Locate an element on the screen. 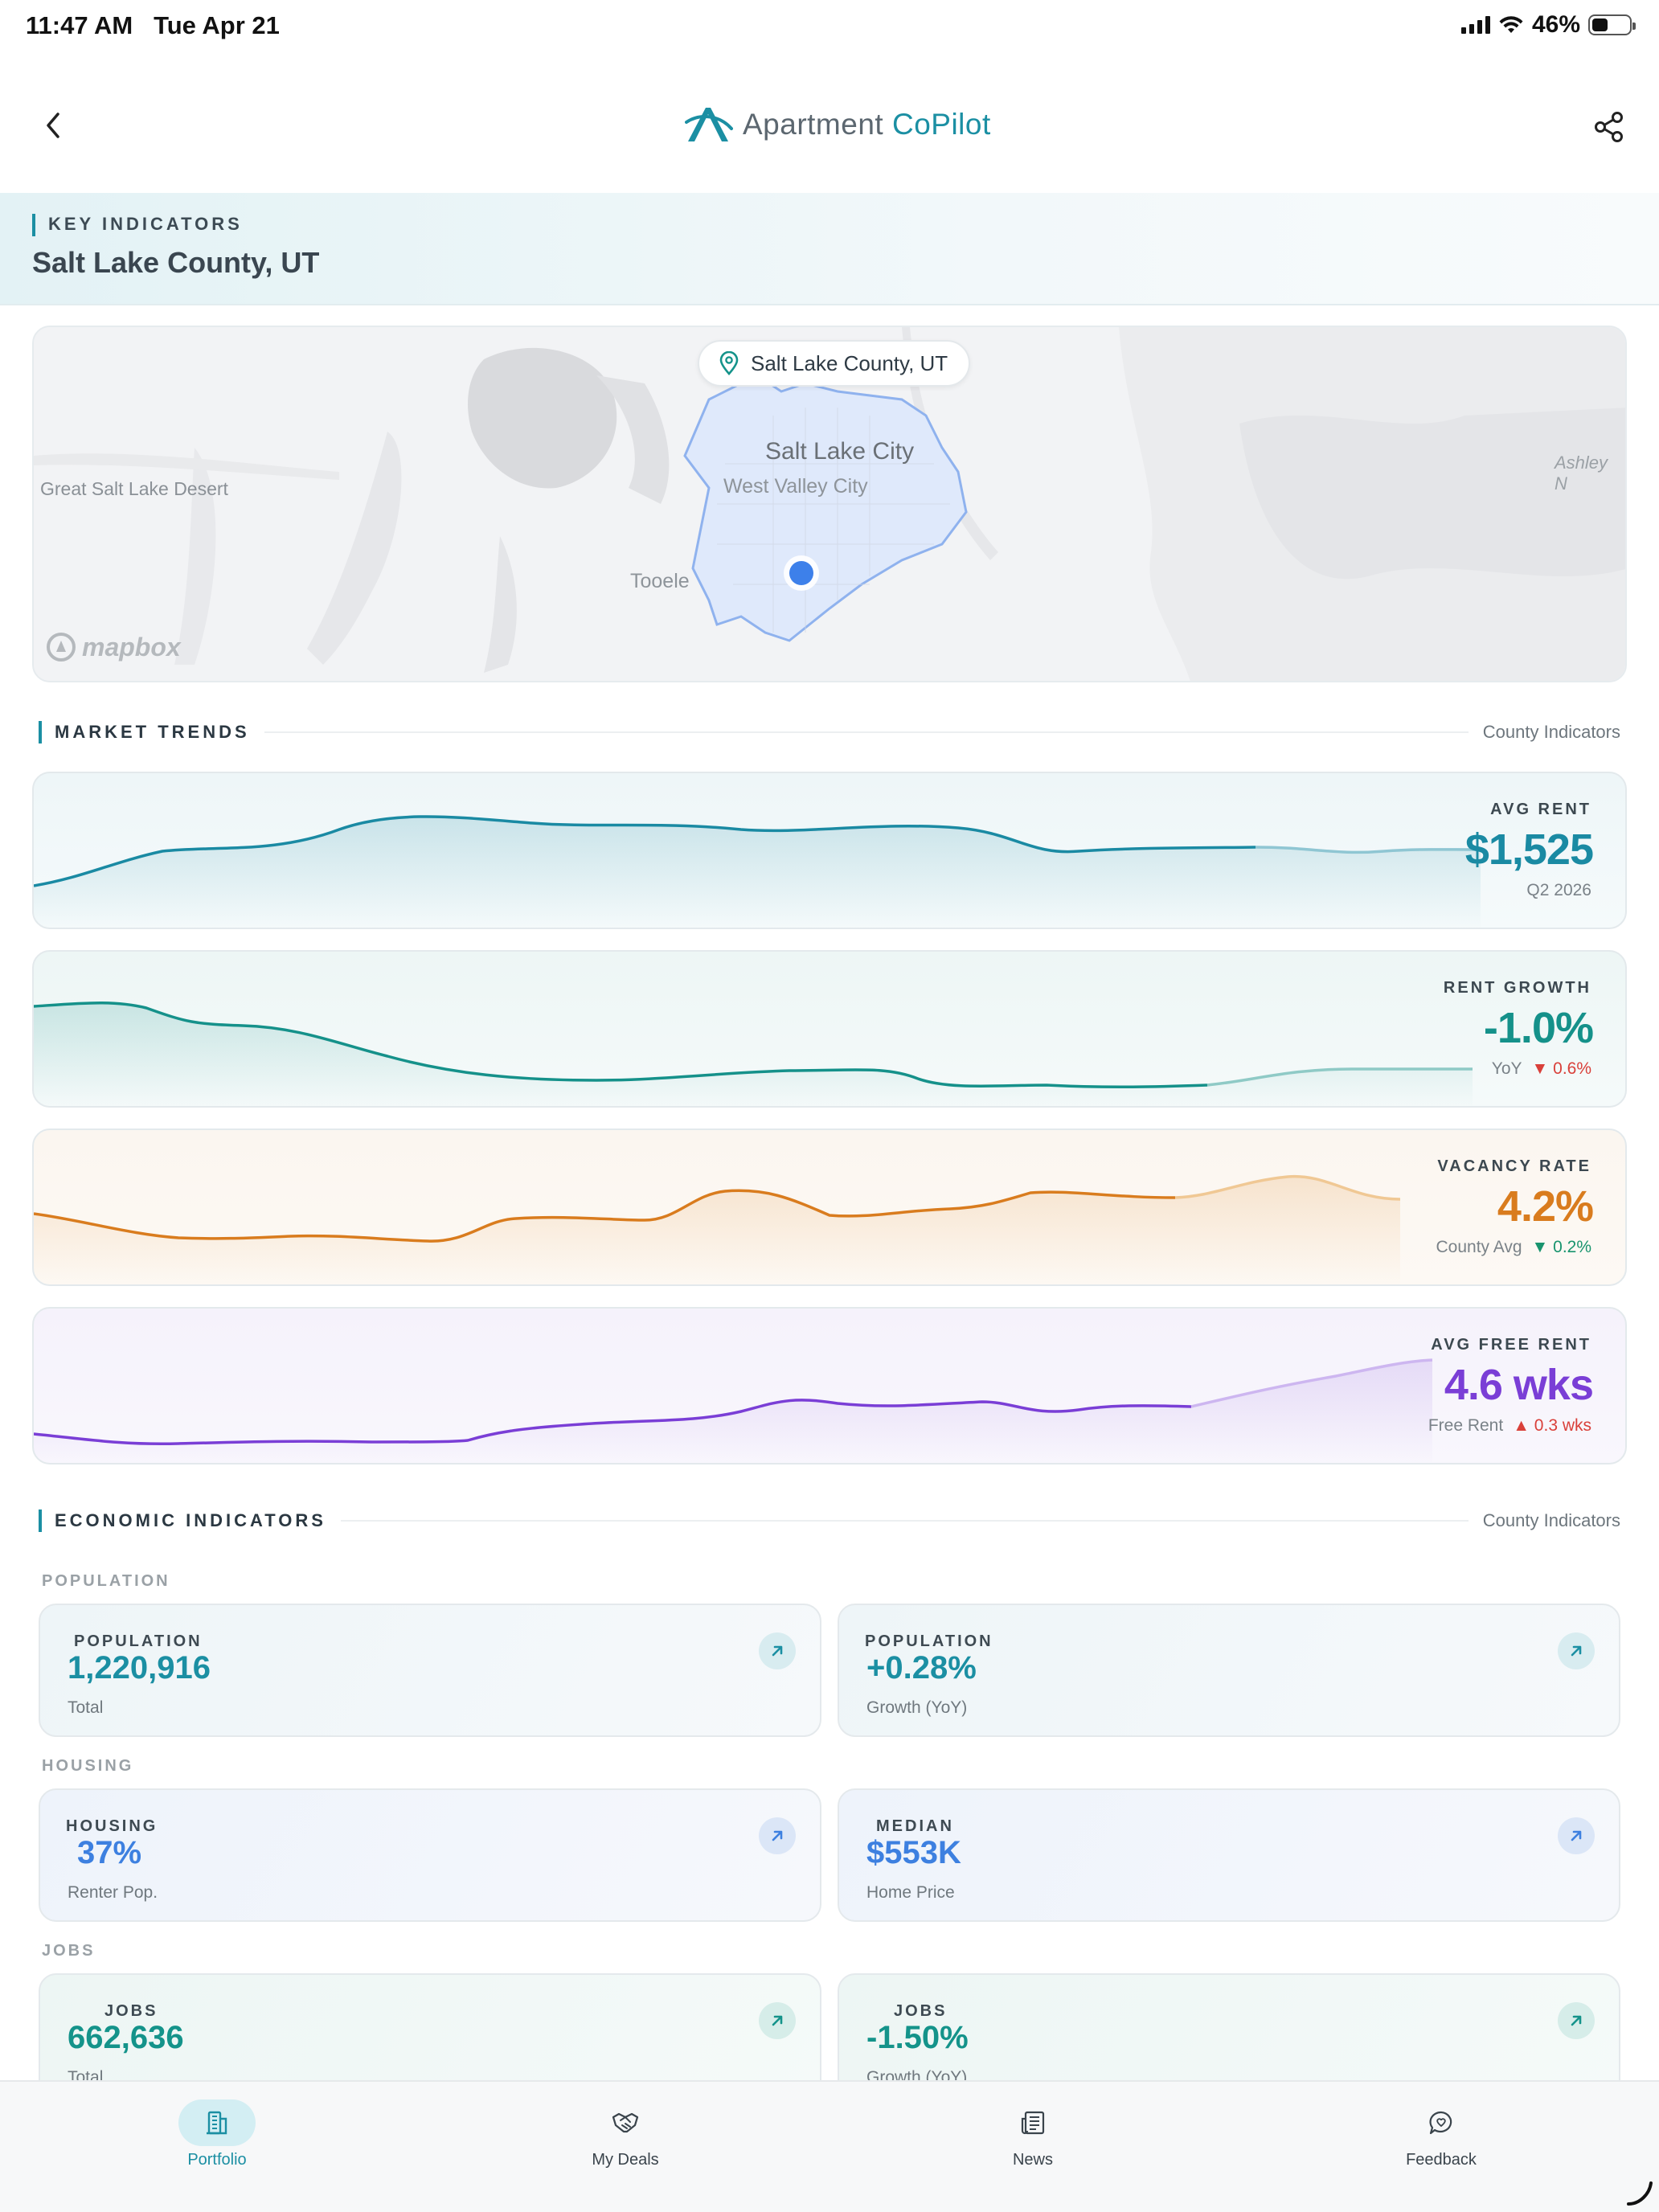 This screenshot has height=2212, width=1659. rent-growth-sparkline is located at coordinates (753, 1054).